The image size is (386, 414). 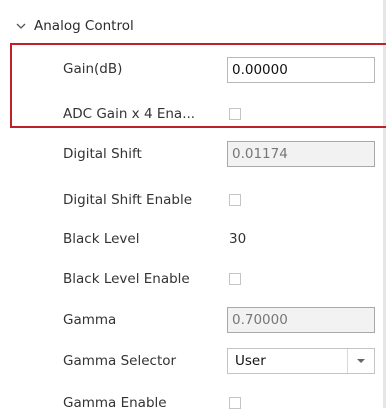 What do you see at coordinates (102, 154) in the screenshot?
I see `digital-shift-label: Digital Shift` at bounding box center [102, 154].